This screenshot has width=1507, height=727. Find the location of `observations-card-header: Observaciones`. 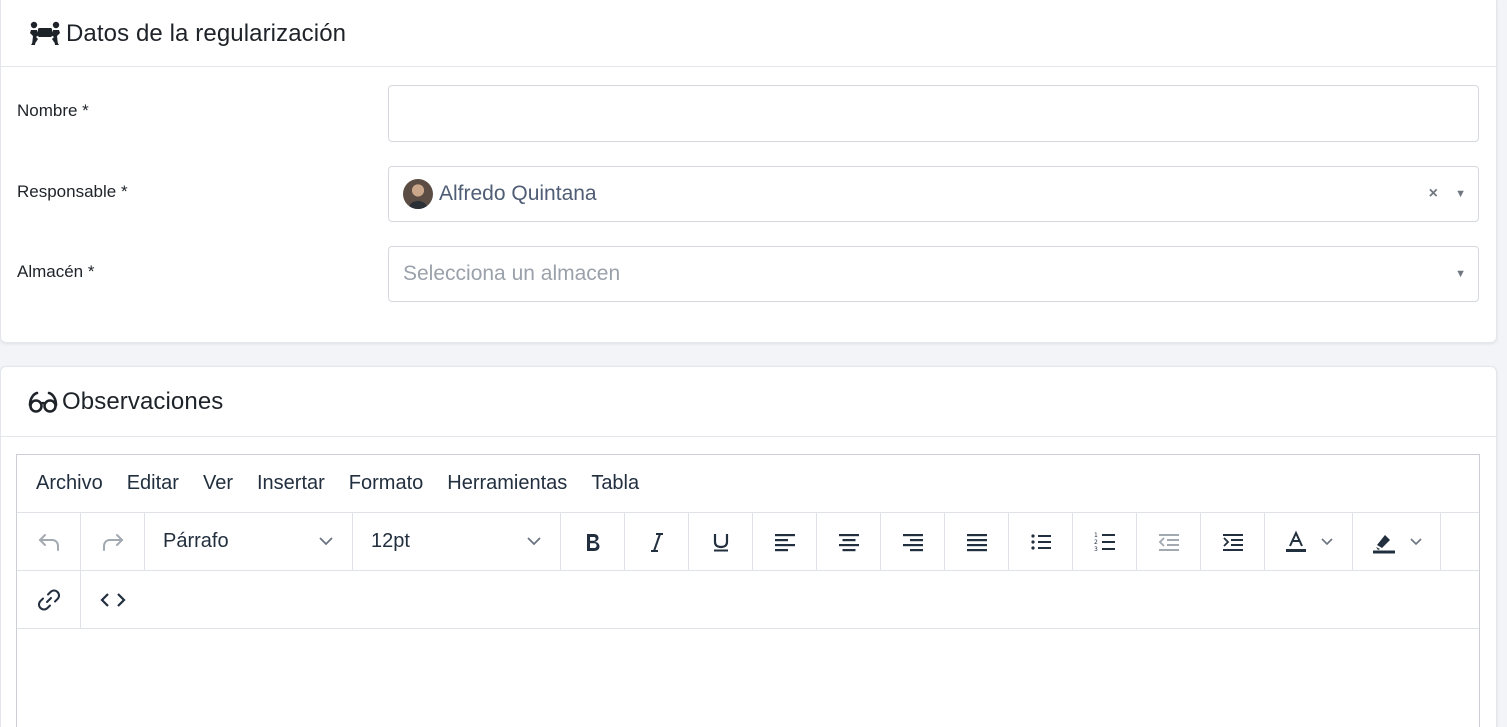

observations-card-header: Observaciones is located at coordinates (748, 402).